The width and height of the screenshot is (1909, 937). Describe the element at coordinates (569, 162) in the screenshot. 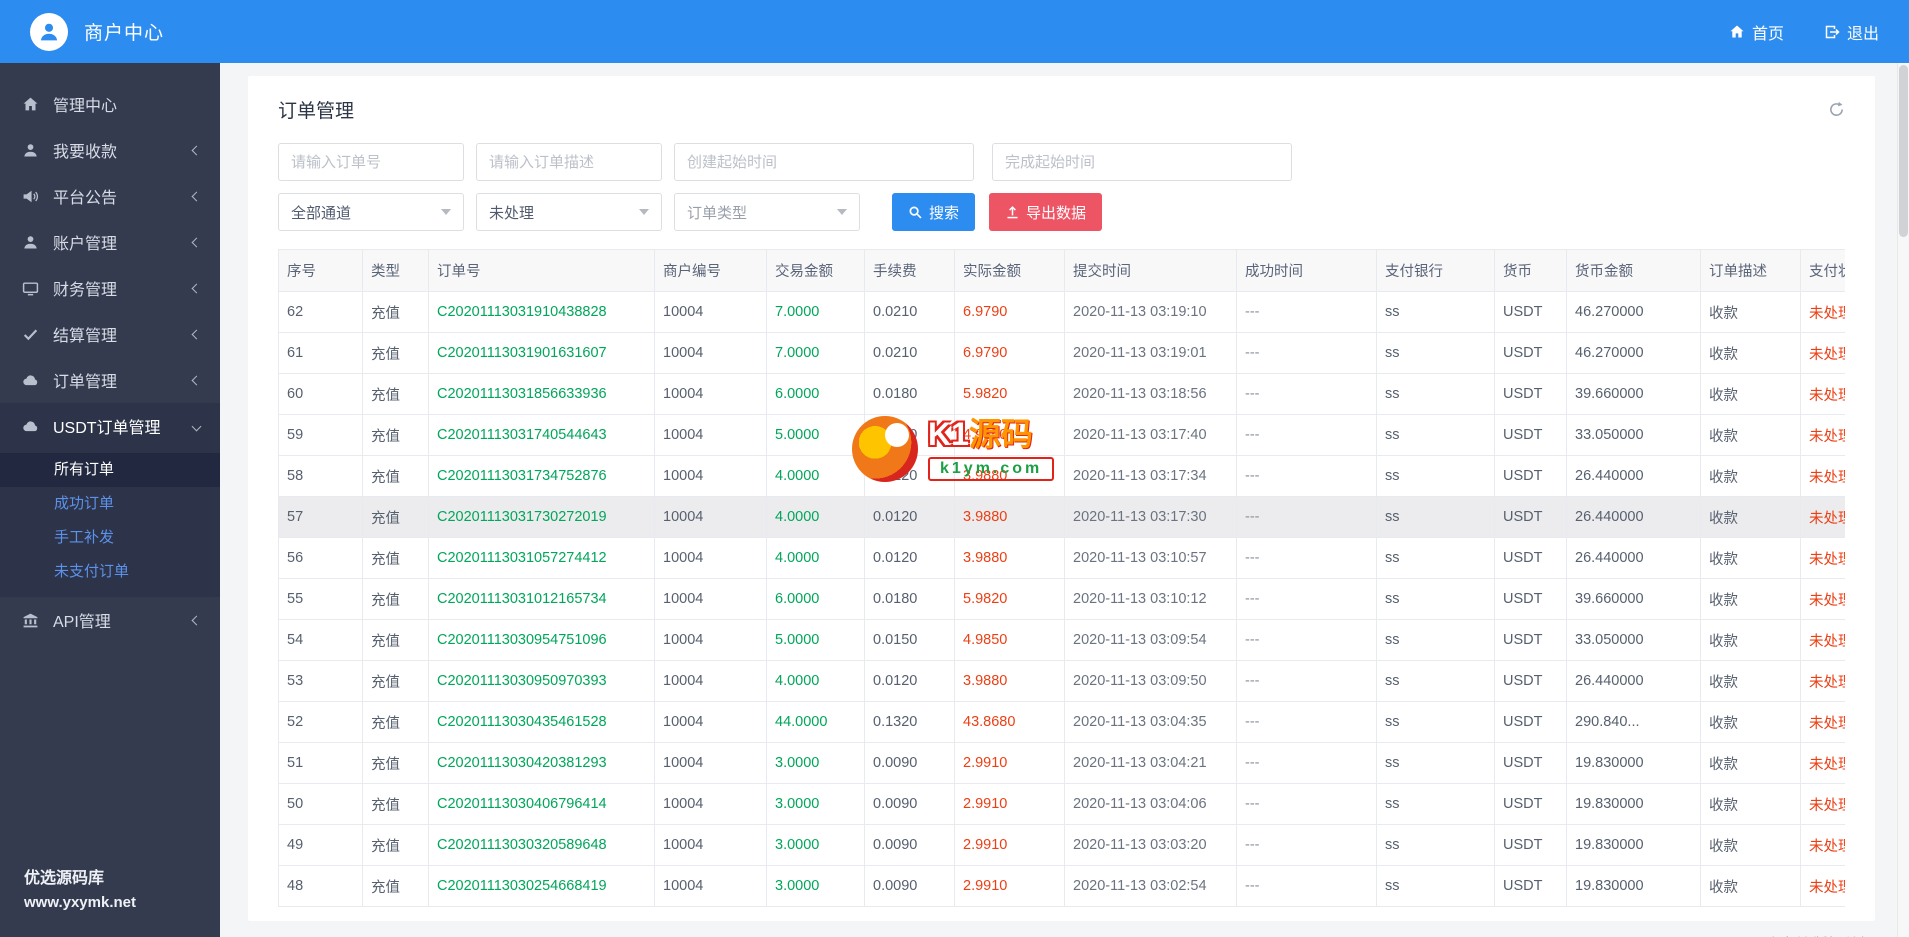

I see `order-desc-input` at that location.